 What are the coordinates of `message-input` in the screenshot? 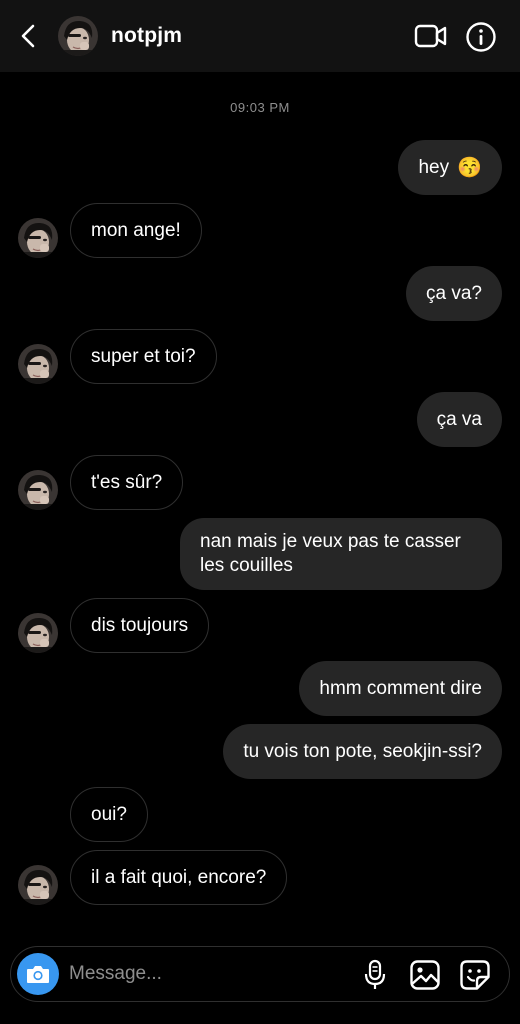 It's located at (209, 974).